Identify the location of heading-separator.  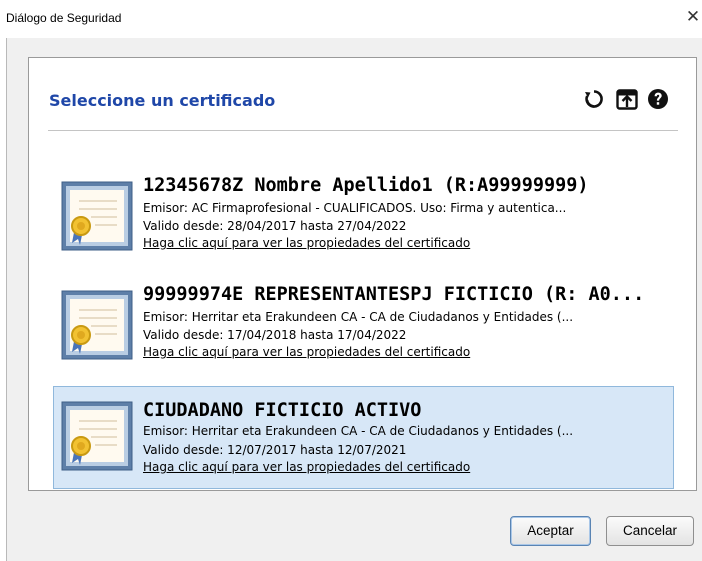
(363, 130).